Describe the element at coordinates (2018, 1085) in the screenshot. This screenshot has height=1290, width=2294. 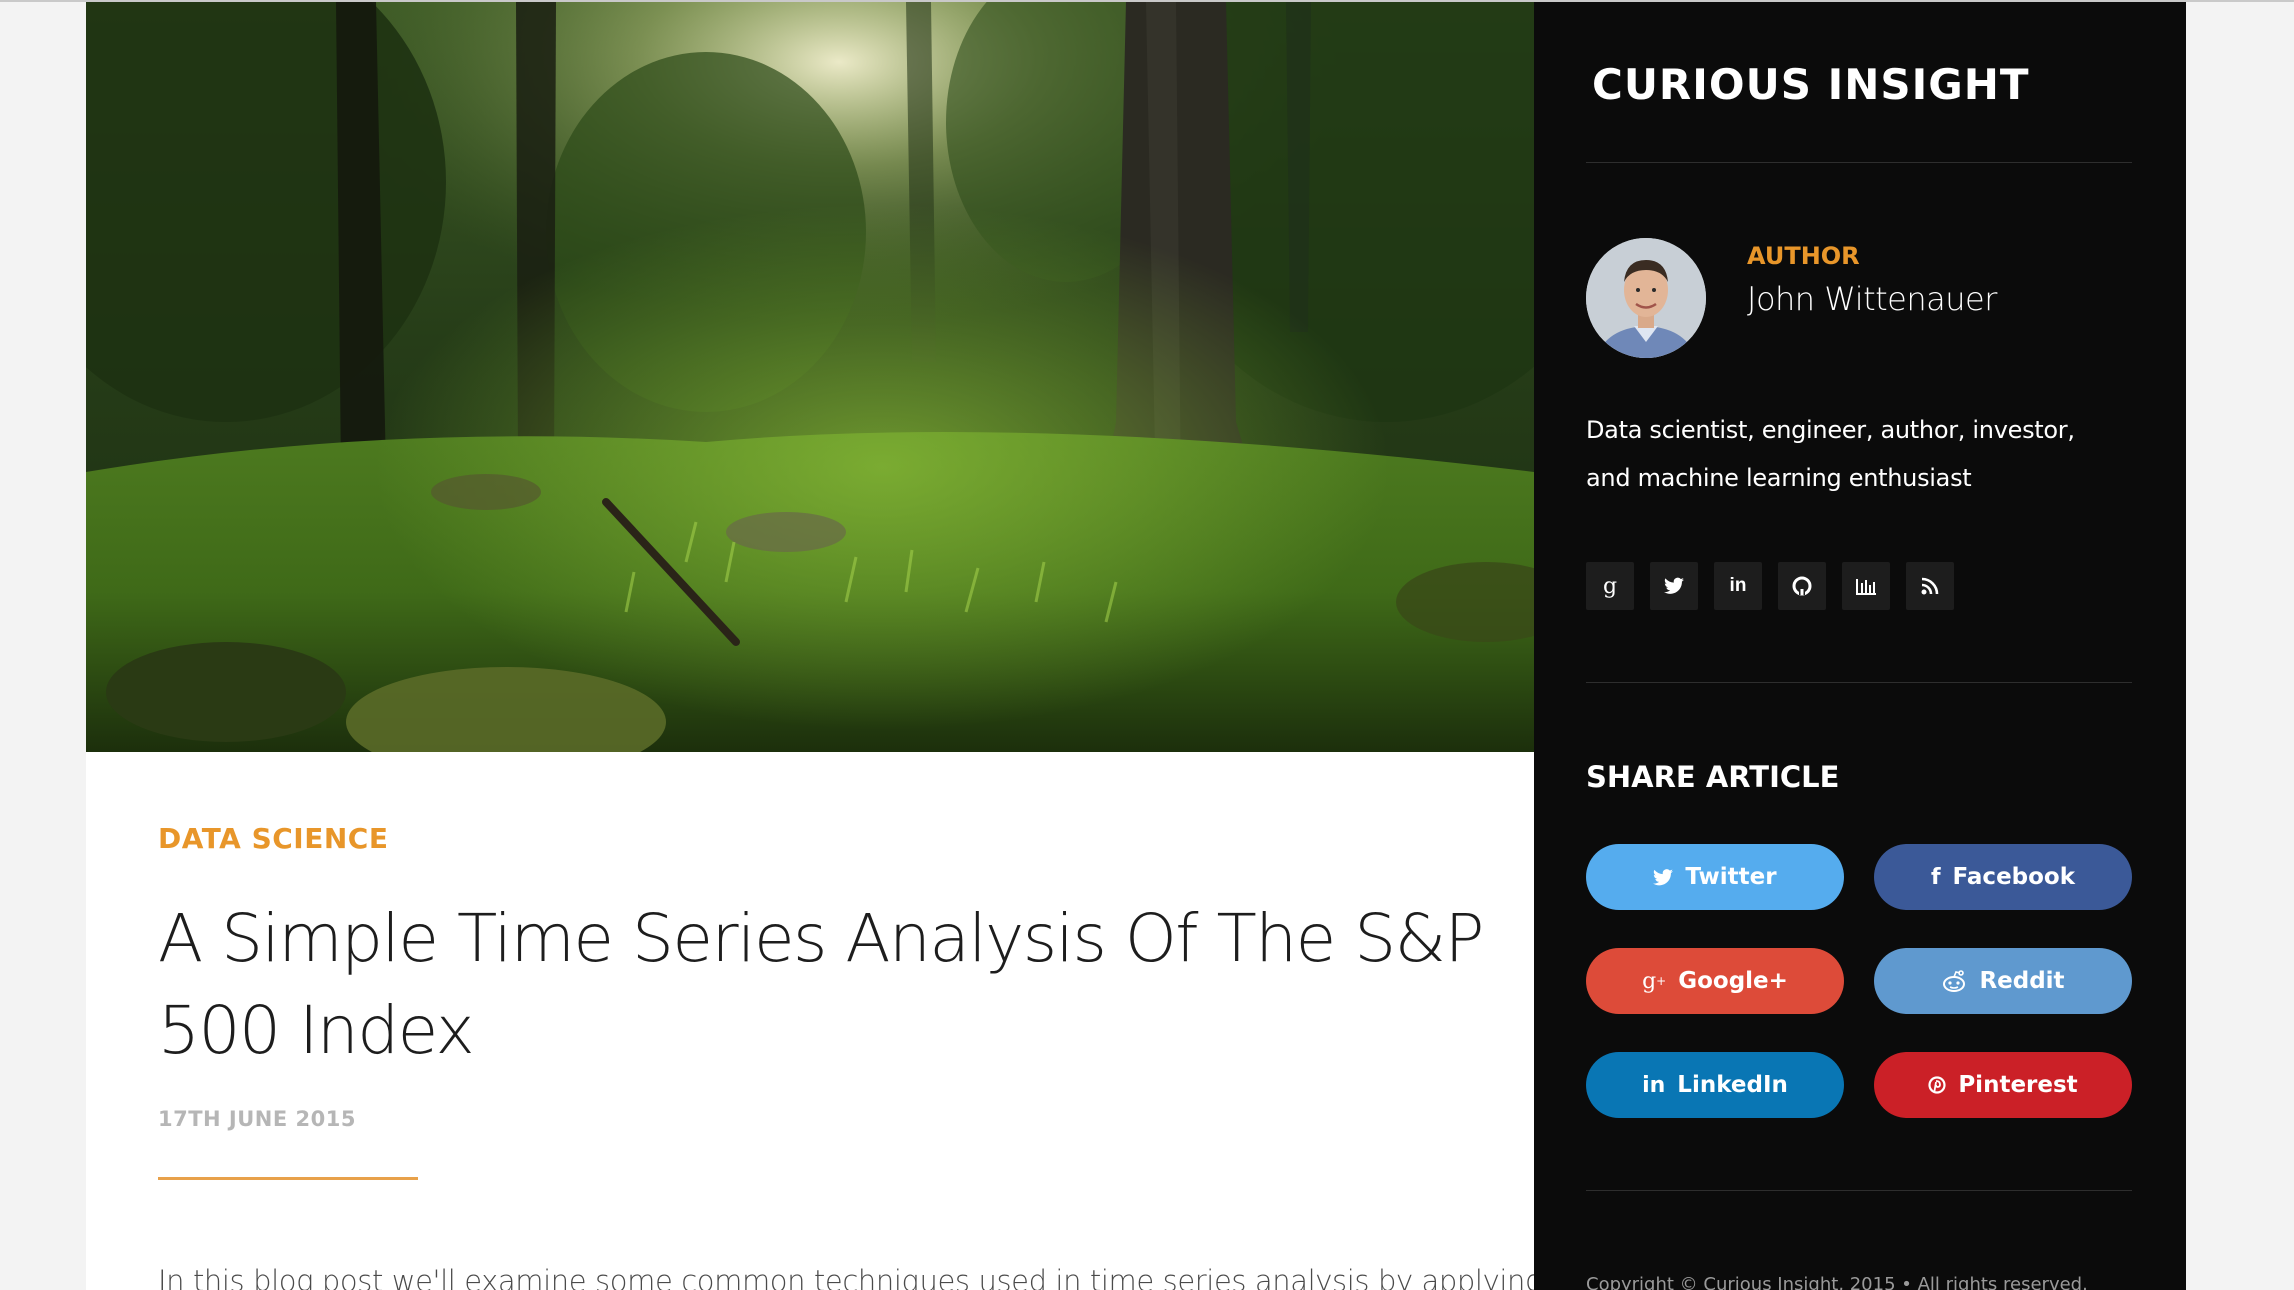
I see `share-pinterest-label: Pinterest` at that location.